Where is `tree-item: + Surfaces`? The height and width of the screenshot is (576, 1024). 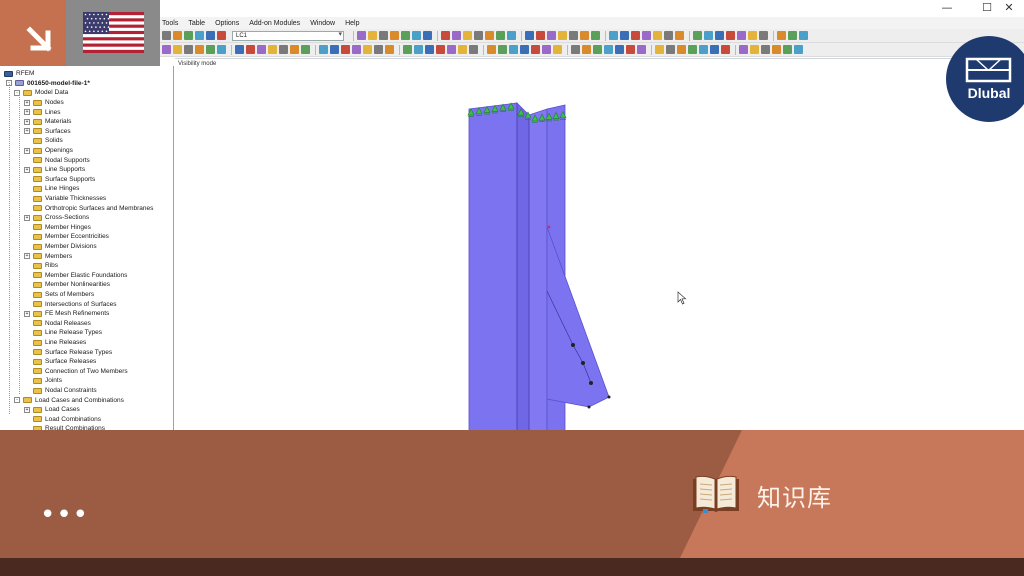 tree-item: + Surfaces is located at coordinates (47, 132).